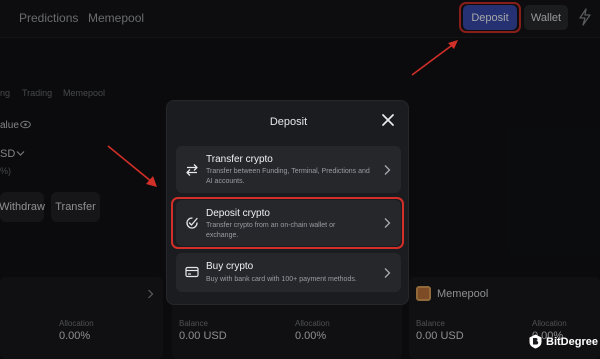 The height and width of the screenshot is (359, 600). I want to click on option-title: Transfer crypto, so click(239, 159).